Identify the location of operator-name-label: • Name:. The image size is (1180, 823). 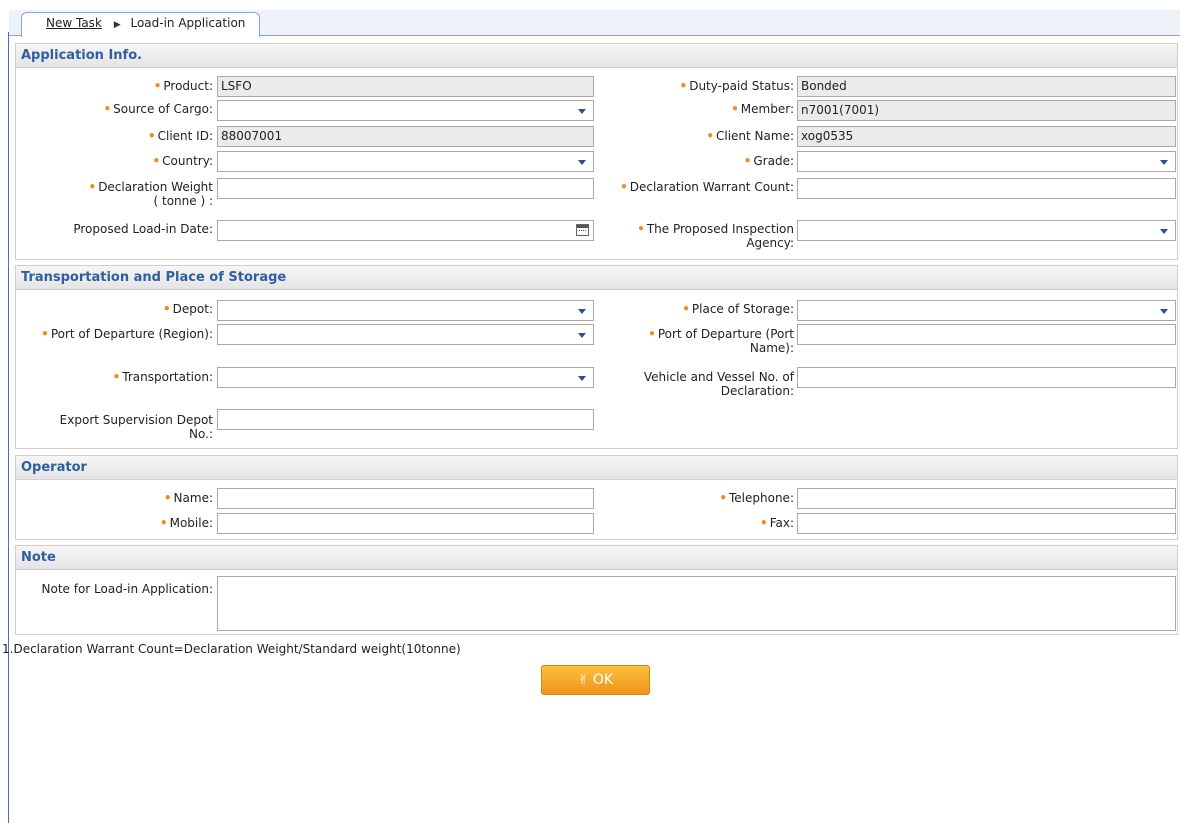
(188, 498).